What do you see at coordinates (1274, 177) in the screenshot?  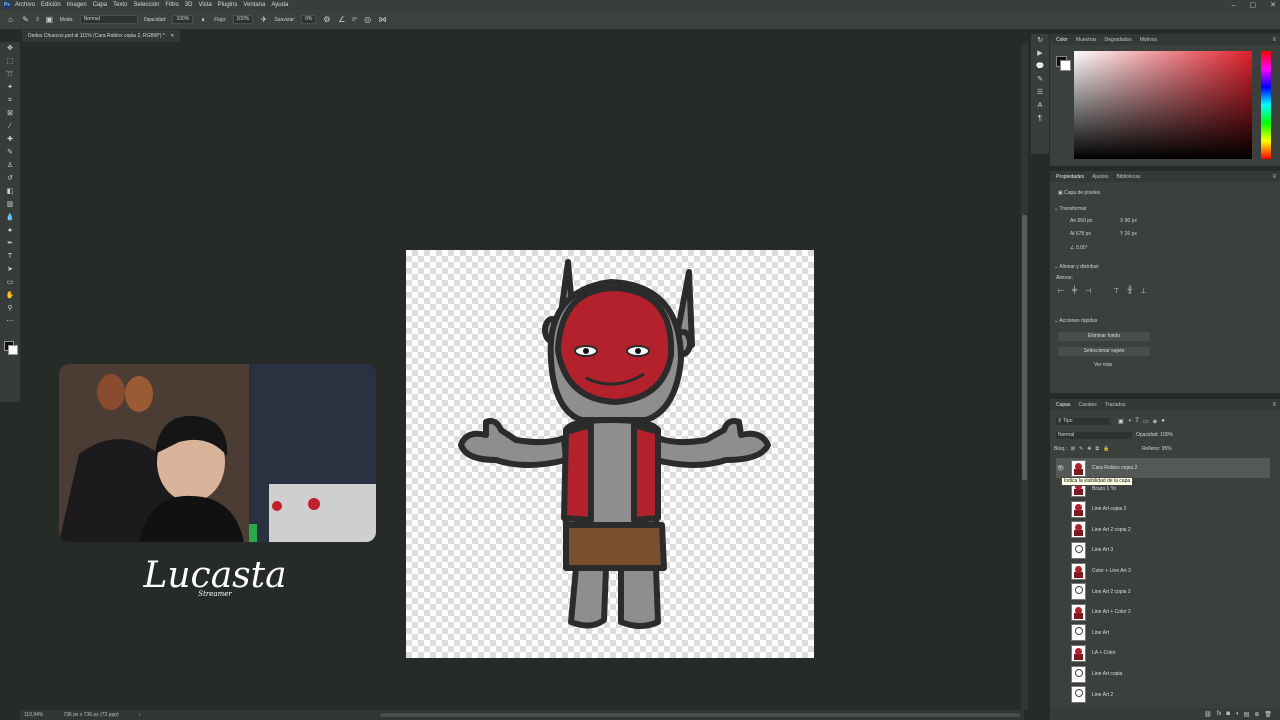 I see `panel-menu-icon: ≡` at bounding box center [1274, 177].